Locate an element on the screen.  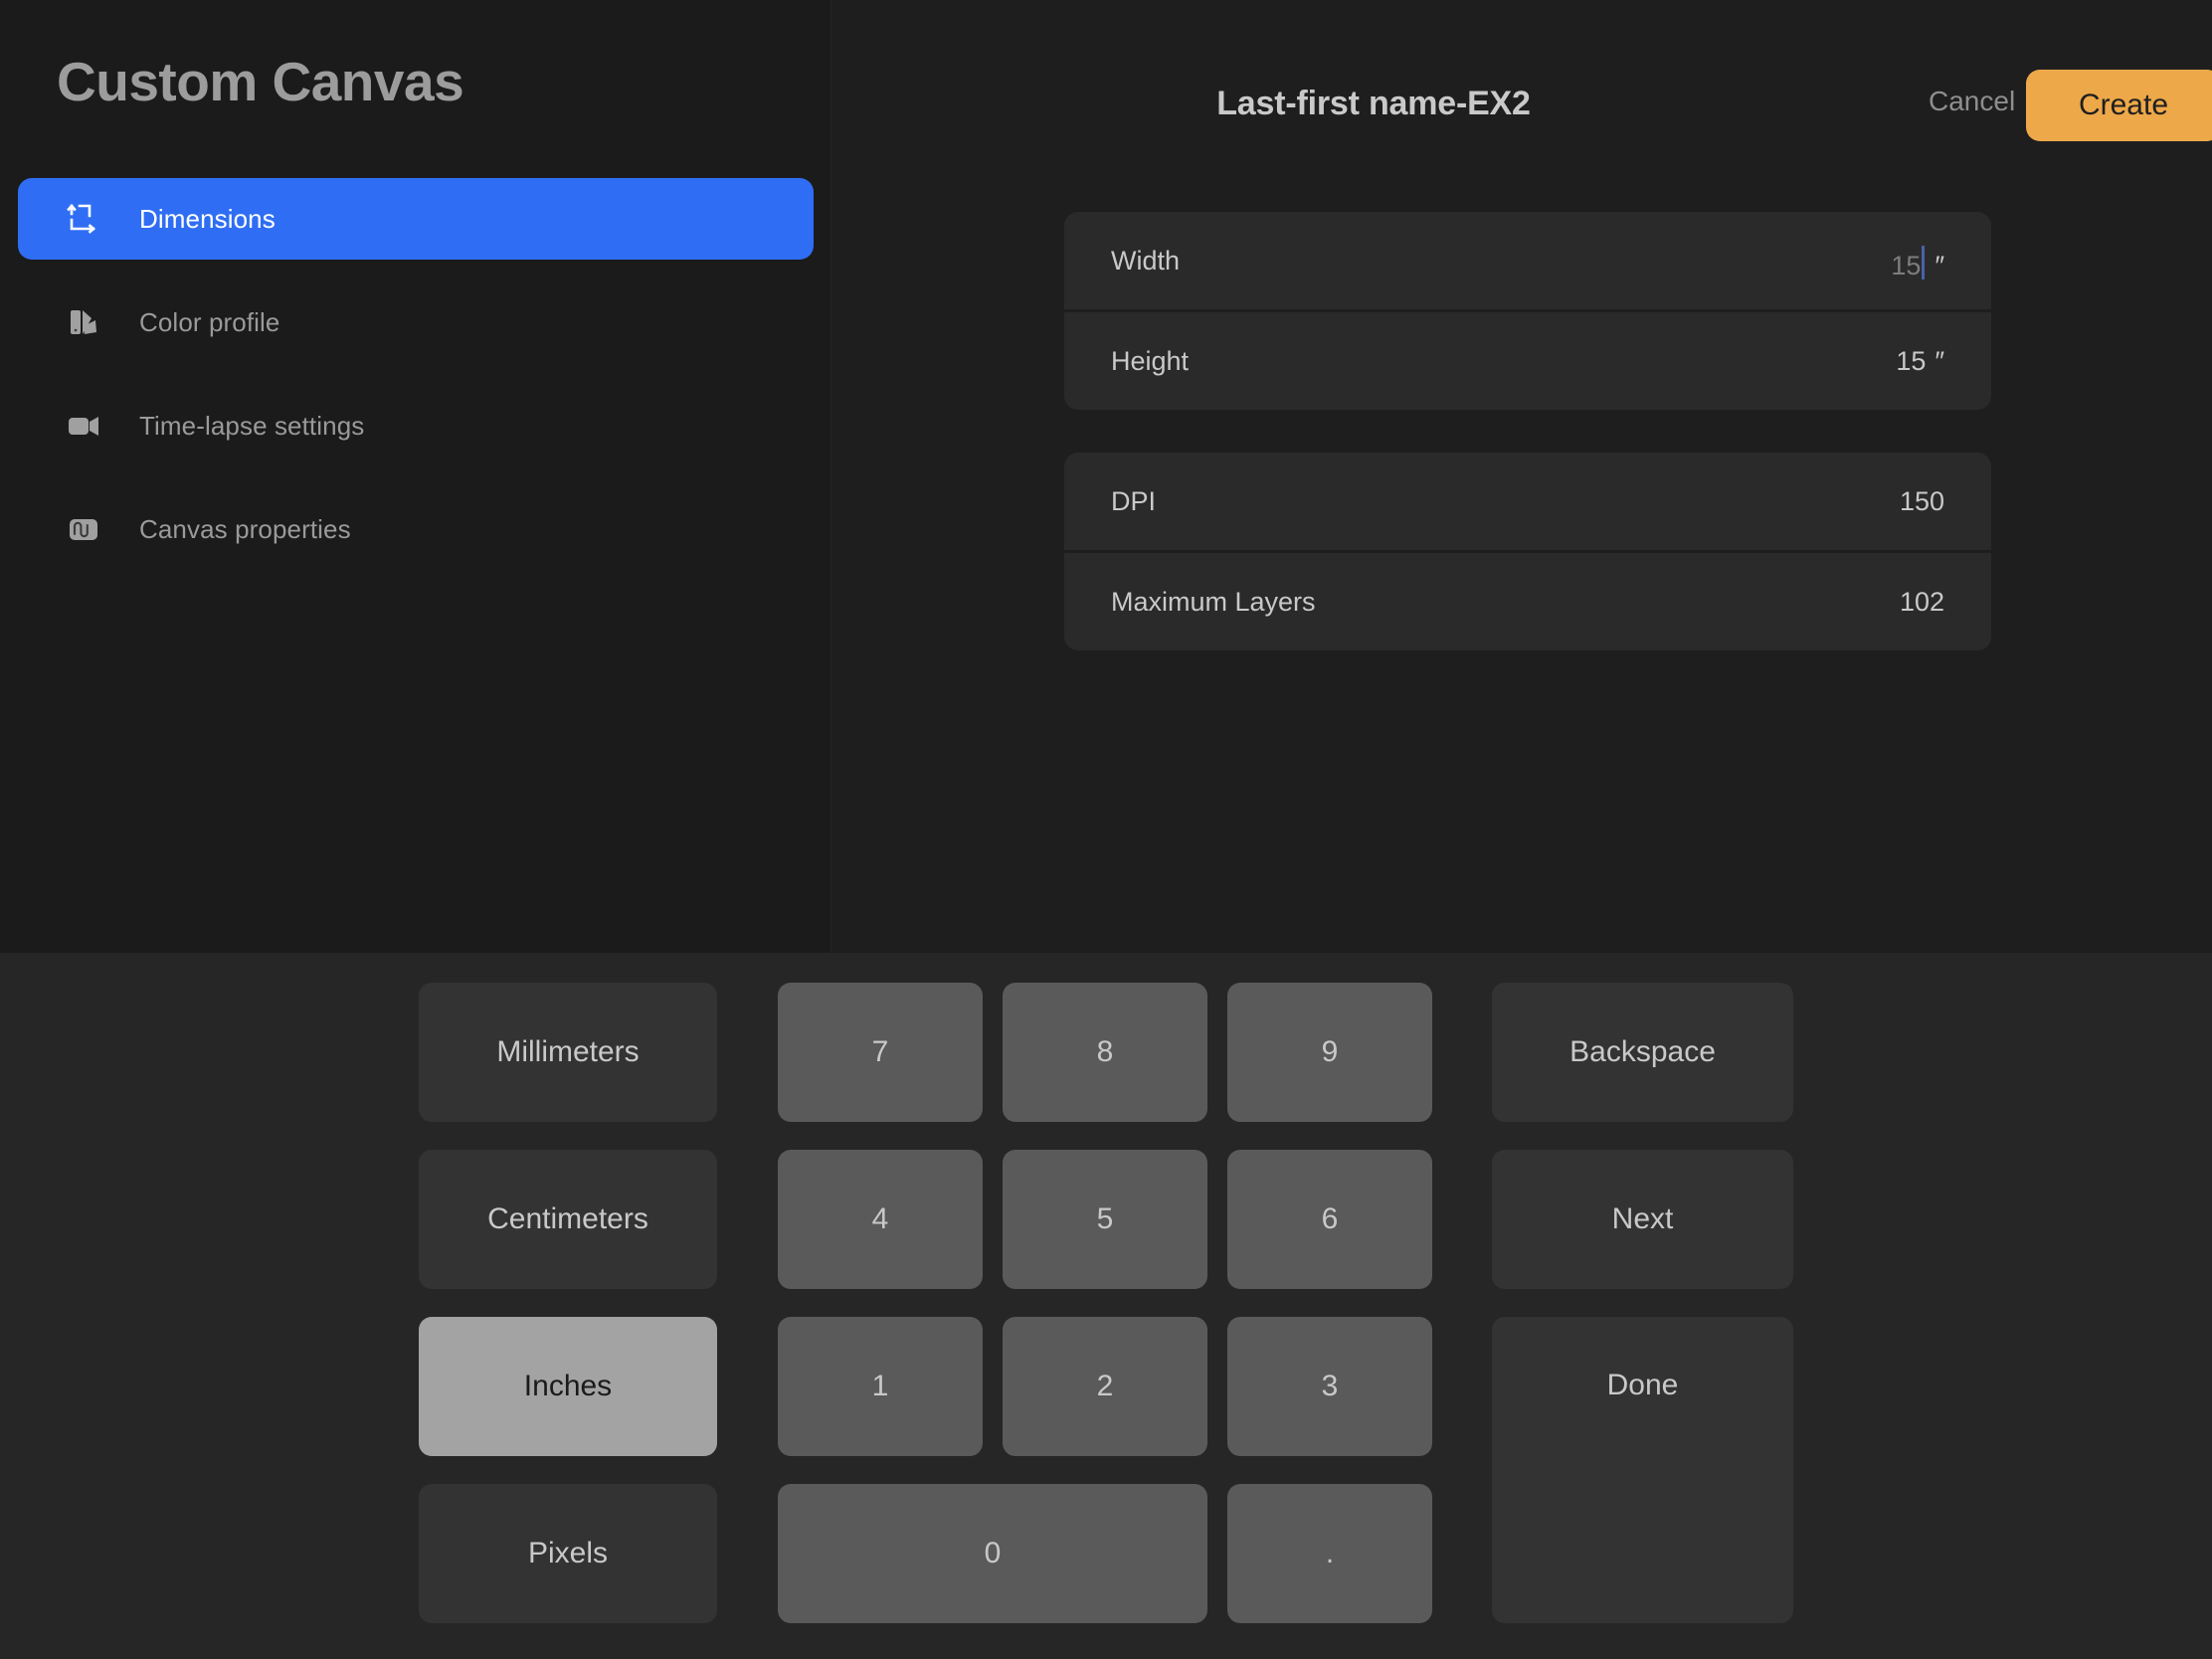
numpad-key-1: 1 is located at coordinates (880, 1386).